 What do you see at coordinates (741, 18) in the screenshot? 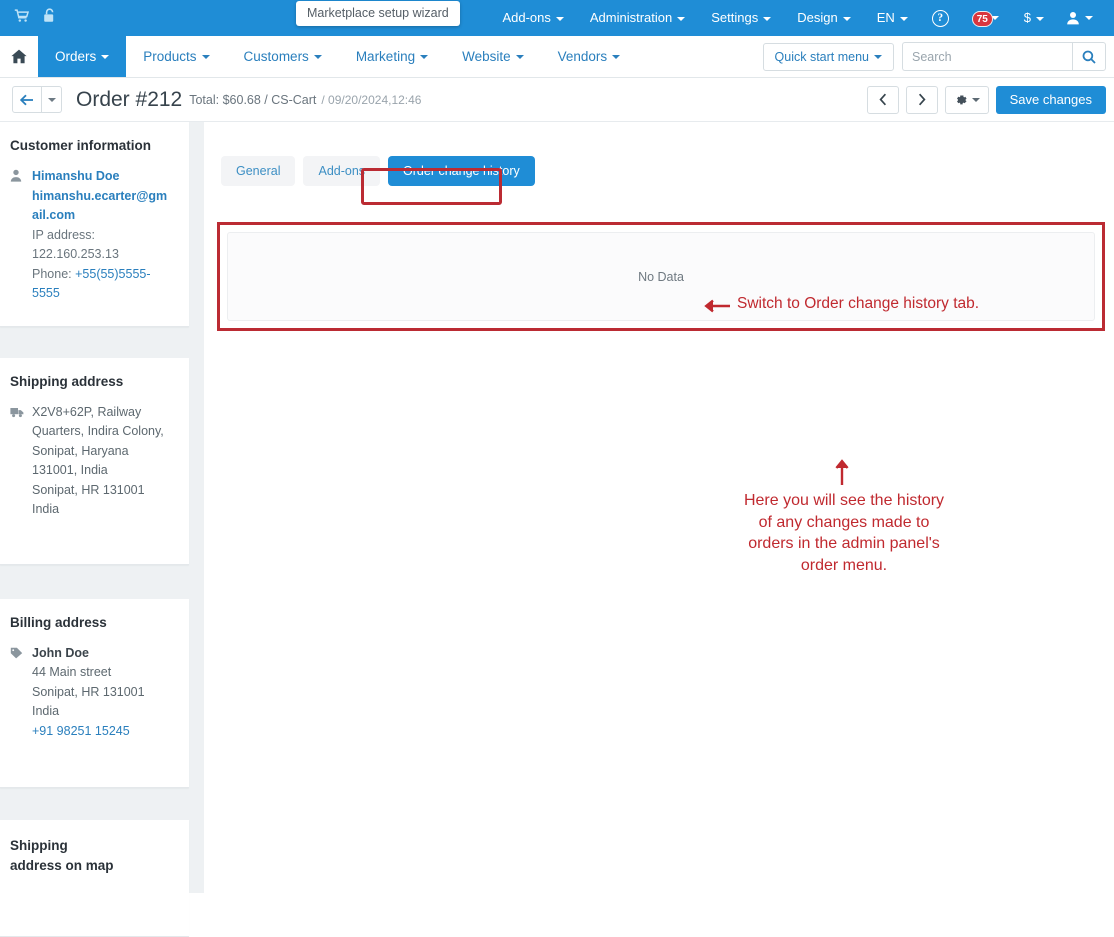
I see `menu-settings: Settings` at bounding box center [741, 18].